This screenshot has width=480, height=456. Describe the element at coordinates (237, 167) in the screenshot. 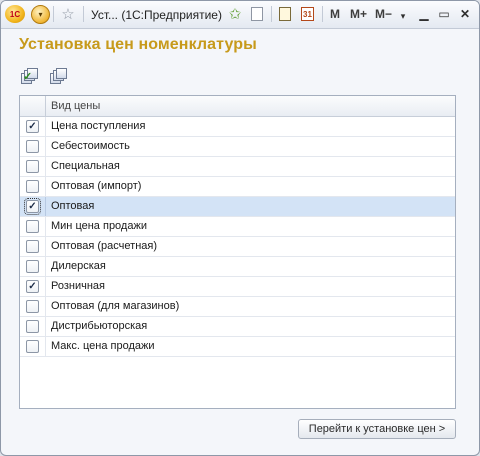

I see `table-row: Специальная` at that location.